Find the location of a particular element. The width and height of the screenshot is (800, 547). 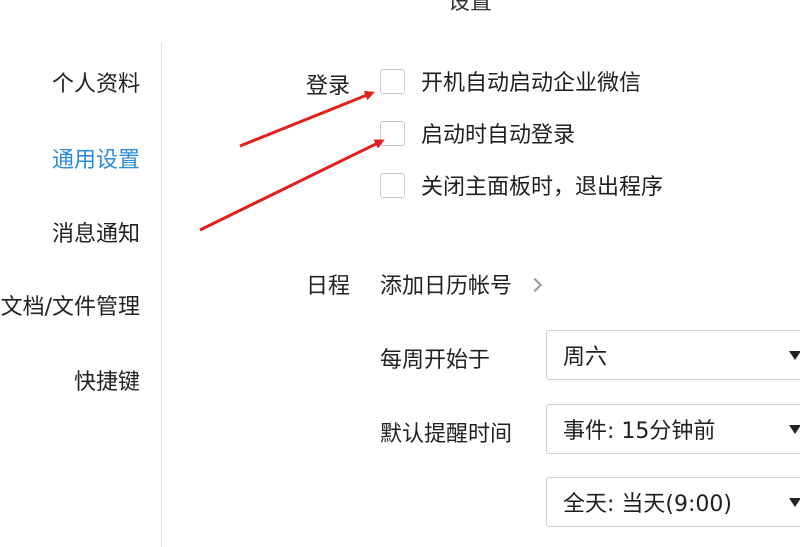

reminder-label: 默认提醒时间 is located at coordinates (446, 434).